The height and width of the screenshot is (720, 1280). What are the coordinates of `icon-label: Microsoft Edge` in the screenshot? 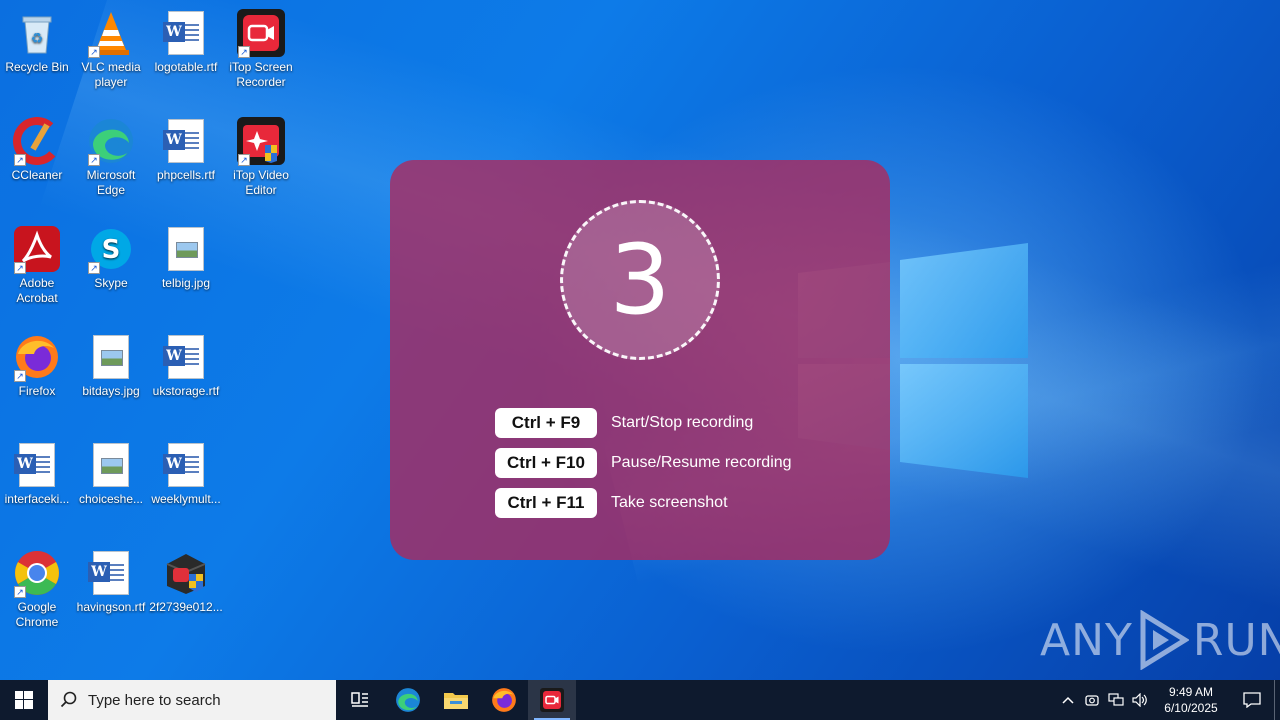 It's located at (111, 182).